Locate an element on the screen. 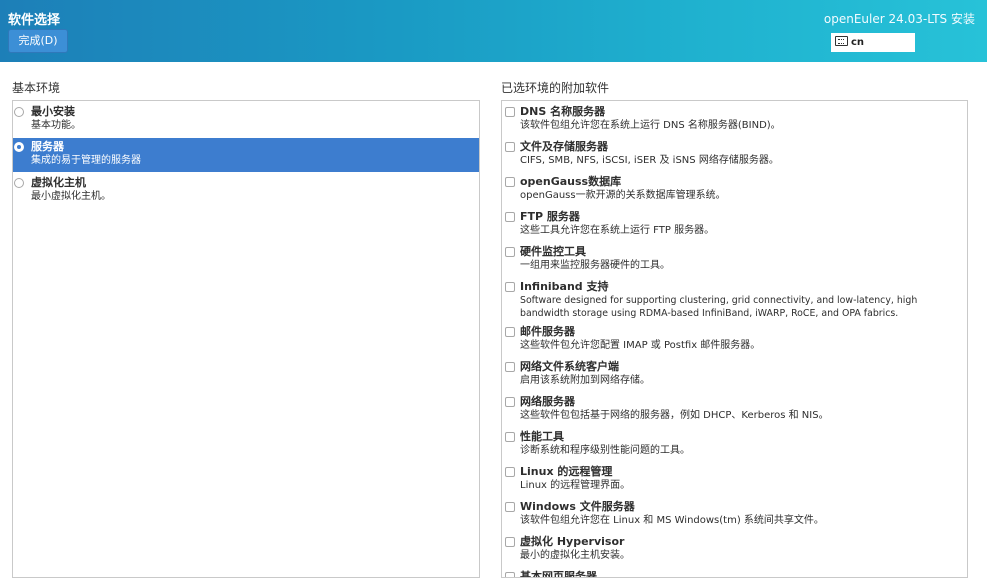 The width and height of the screenshot is (987, 579). addon-desc: 最小的虚拟化主机安装。 is located at coordinates (575, 555).